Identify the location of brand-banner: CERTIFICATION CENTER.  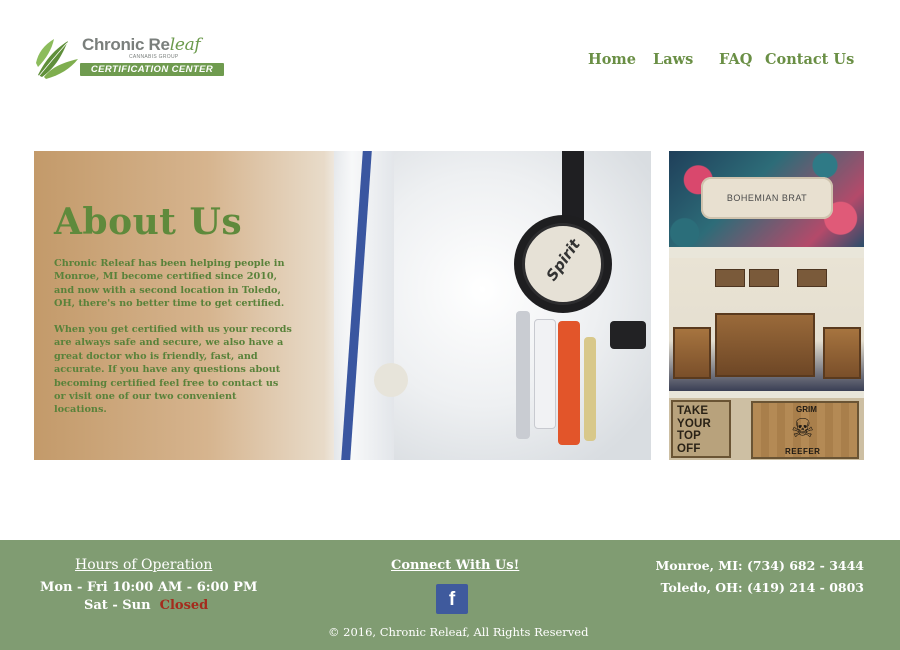
(152, 69).